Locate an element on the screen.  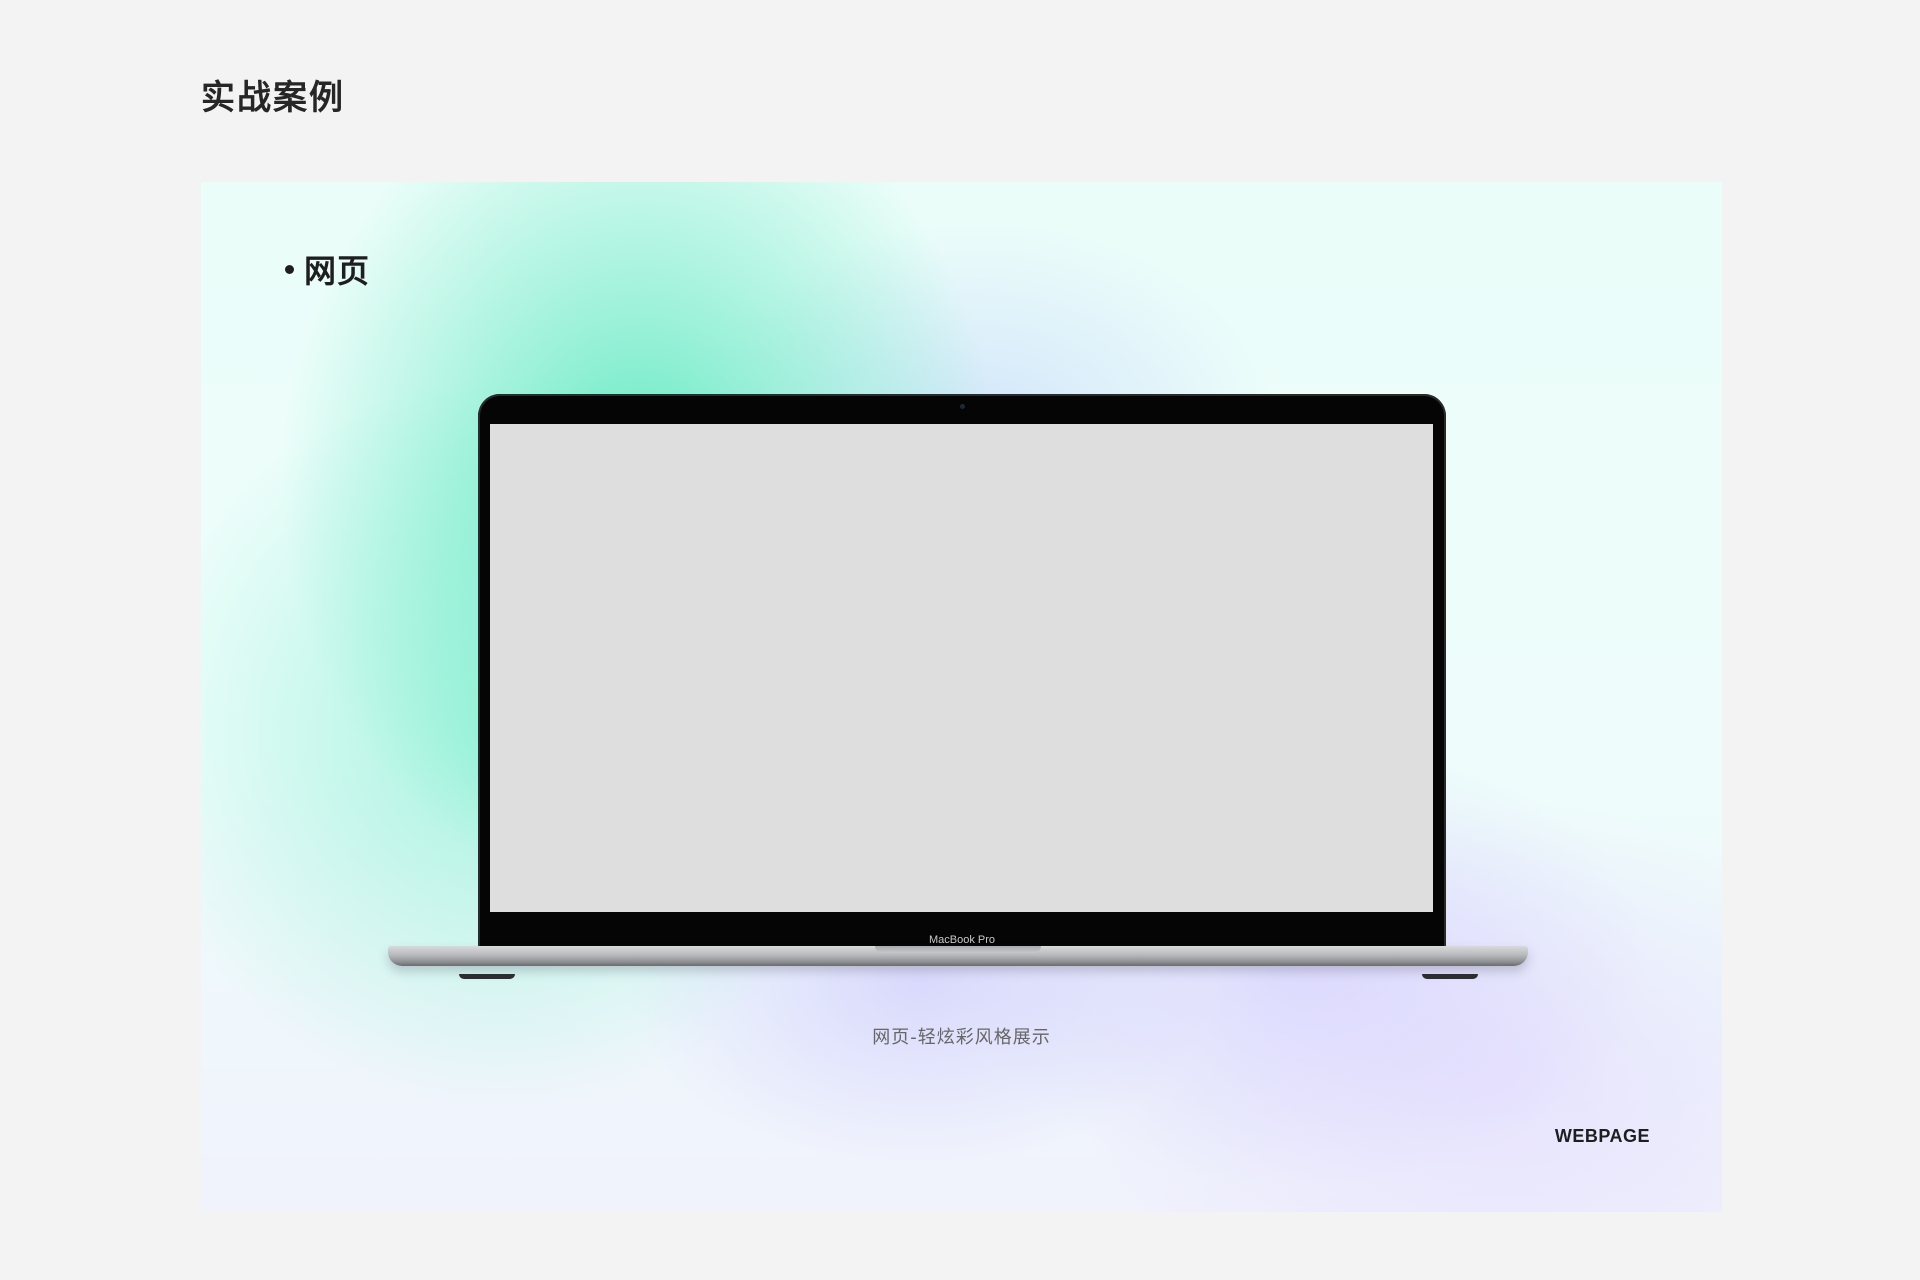
section-label: 网页 is located at coordinates (337, 271).